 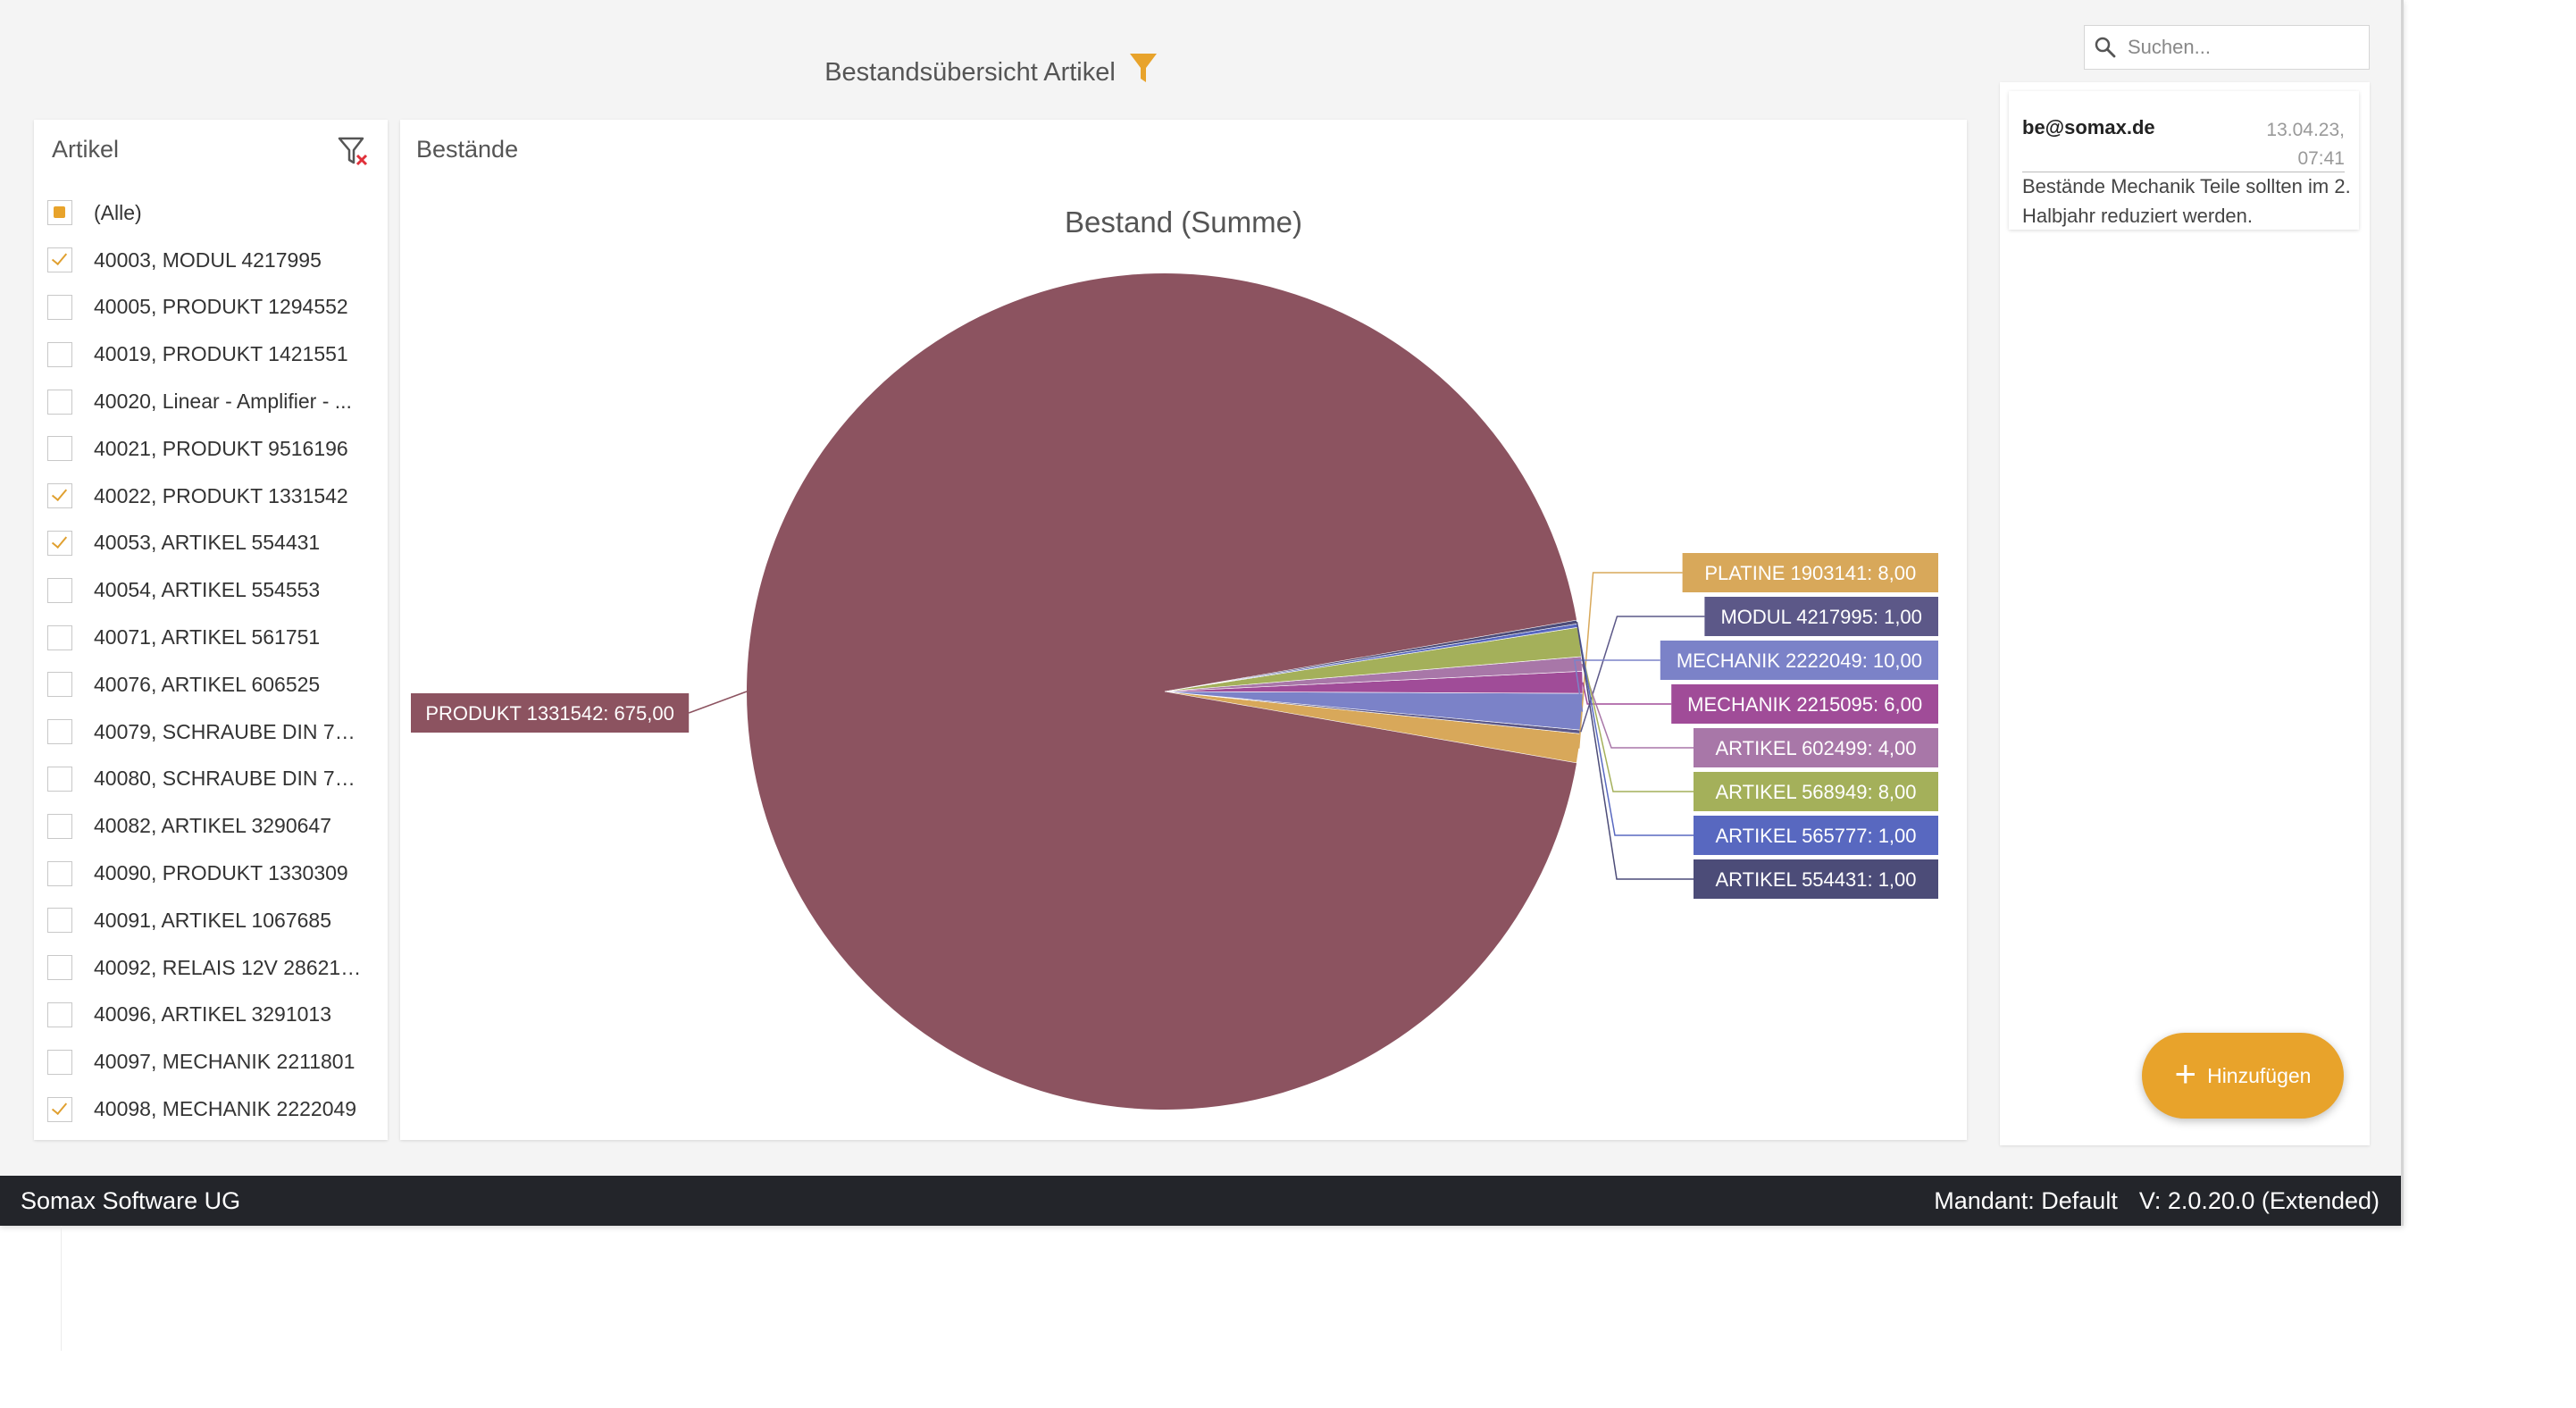 What do you see at coordinates (208, 638) in the screenshot?
I see `artikel-label: 40071, ARTIKEL 561751` at bounding box center [208, 638].